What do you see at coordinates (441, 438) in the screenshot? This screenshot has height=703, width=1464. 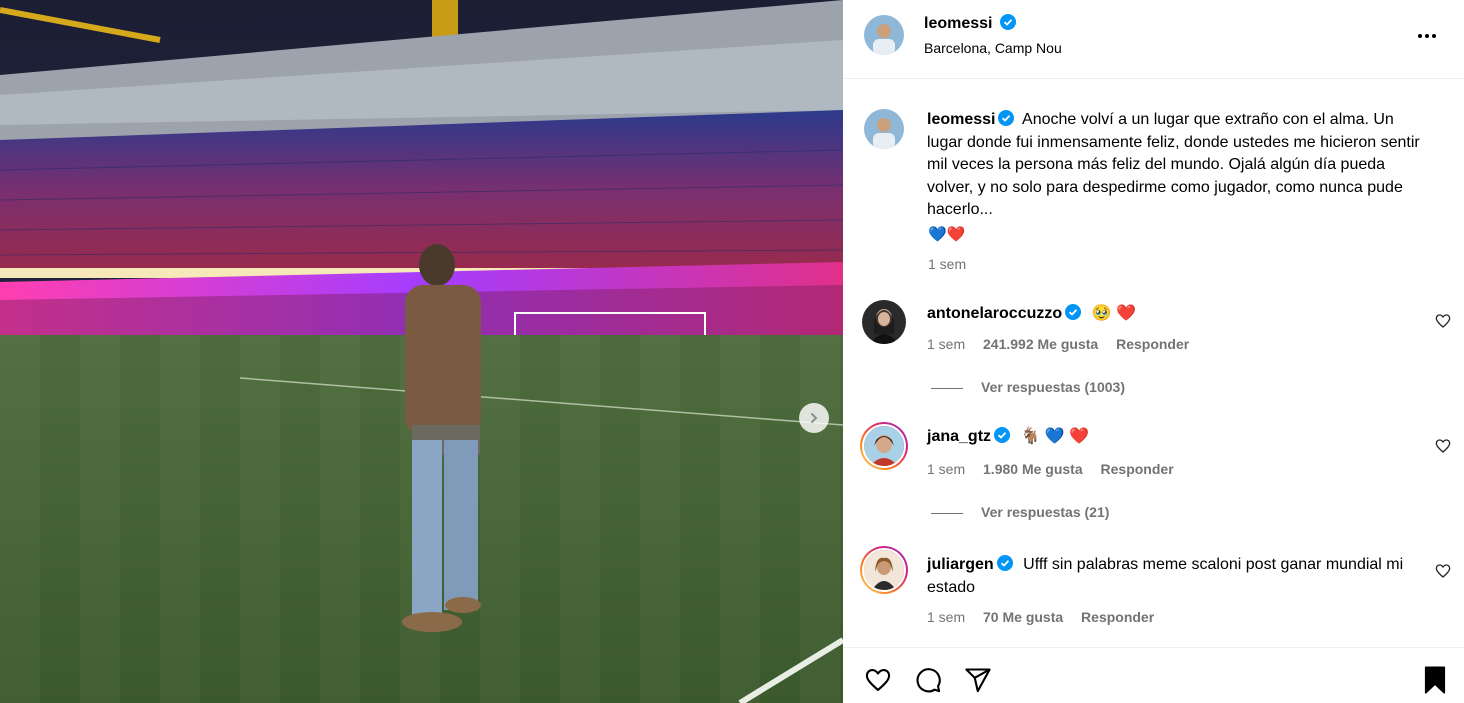 I see `person-figure` at bounding box center [441, 438].